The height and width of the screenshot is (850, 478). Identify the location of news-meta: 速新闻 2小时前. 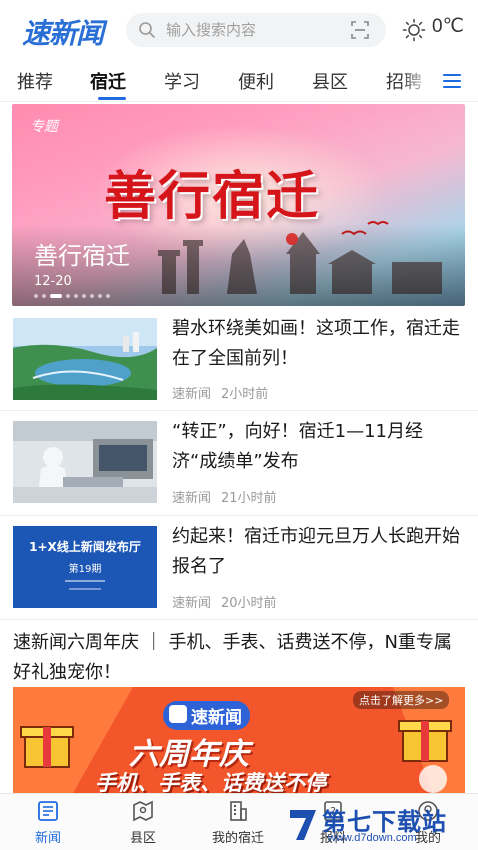
(220, 392).